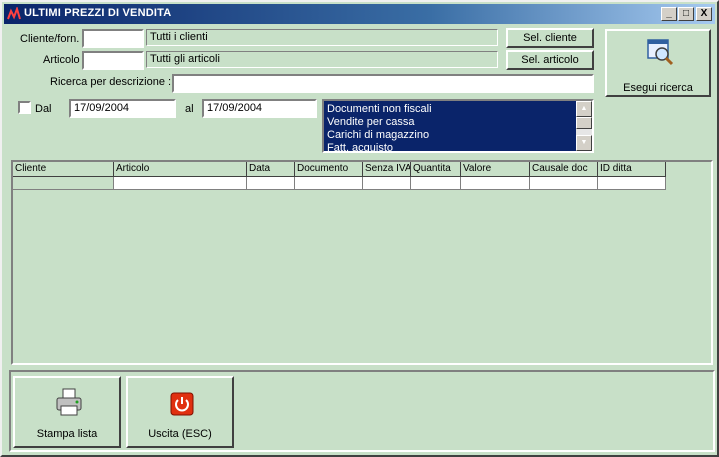 This screenshot has width=719, height=457. I want to click on column-header-articolo: Articolo, so click(180, 169).